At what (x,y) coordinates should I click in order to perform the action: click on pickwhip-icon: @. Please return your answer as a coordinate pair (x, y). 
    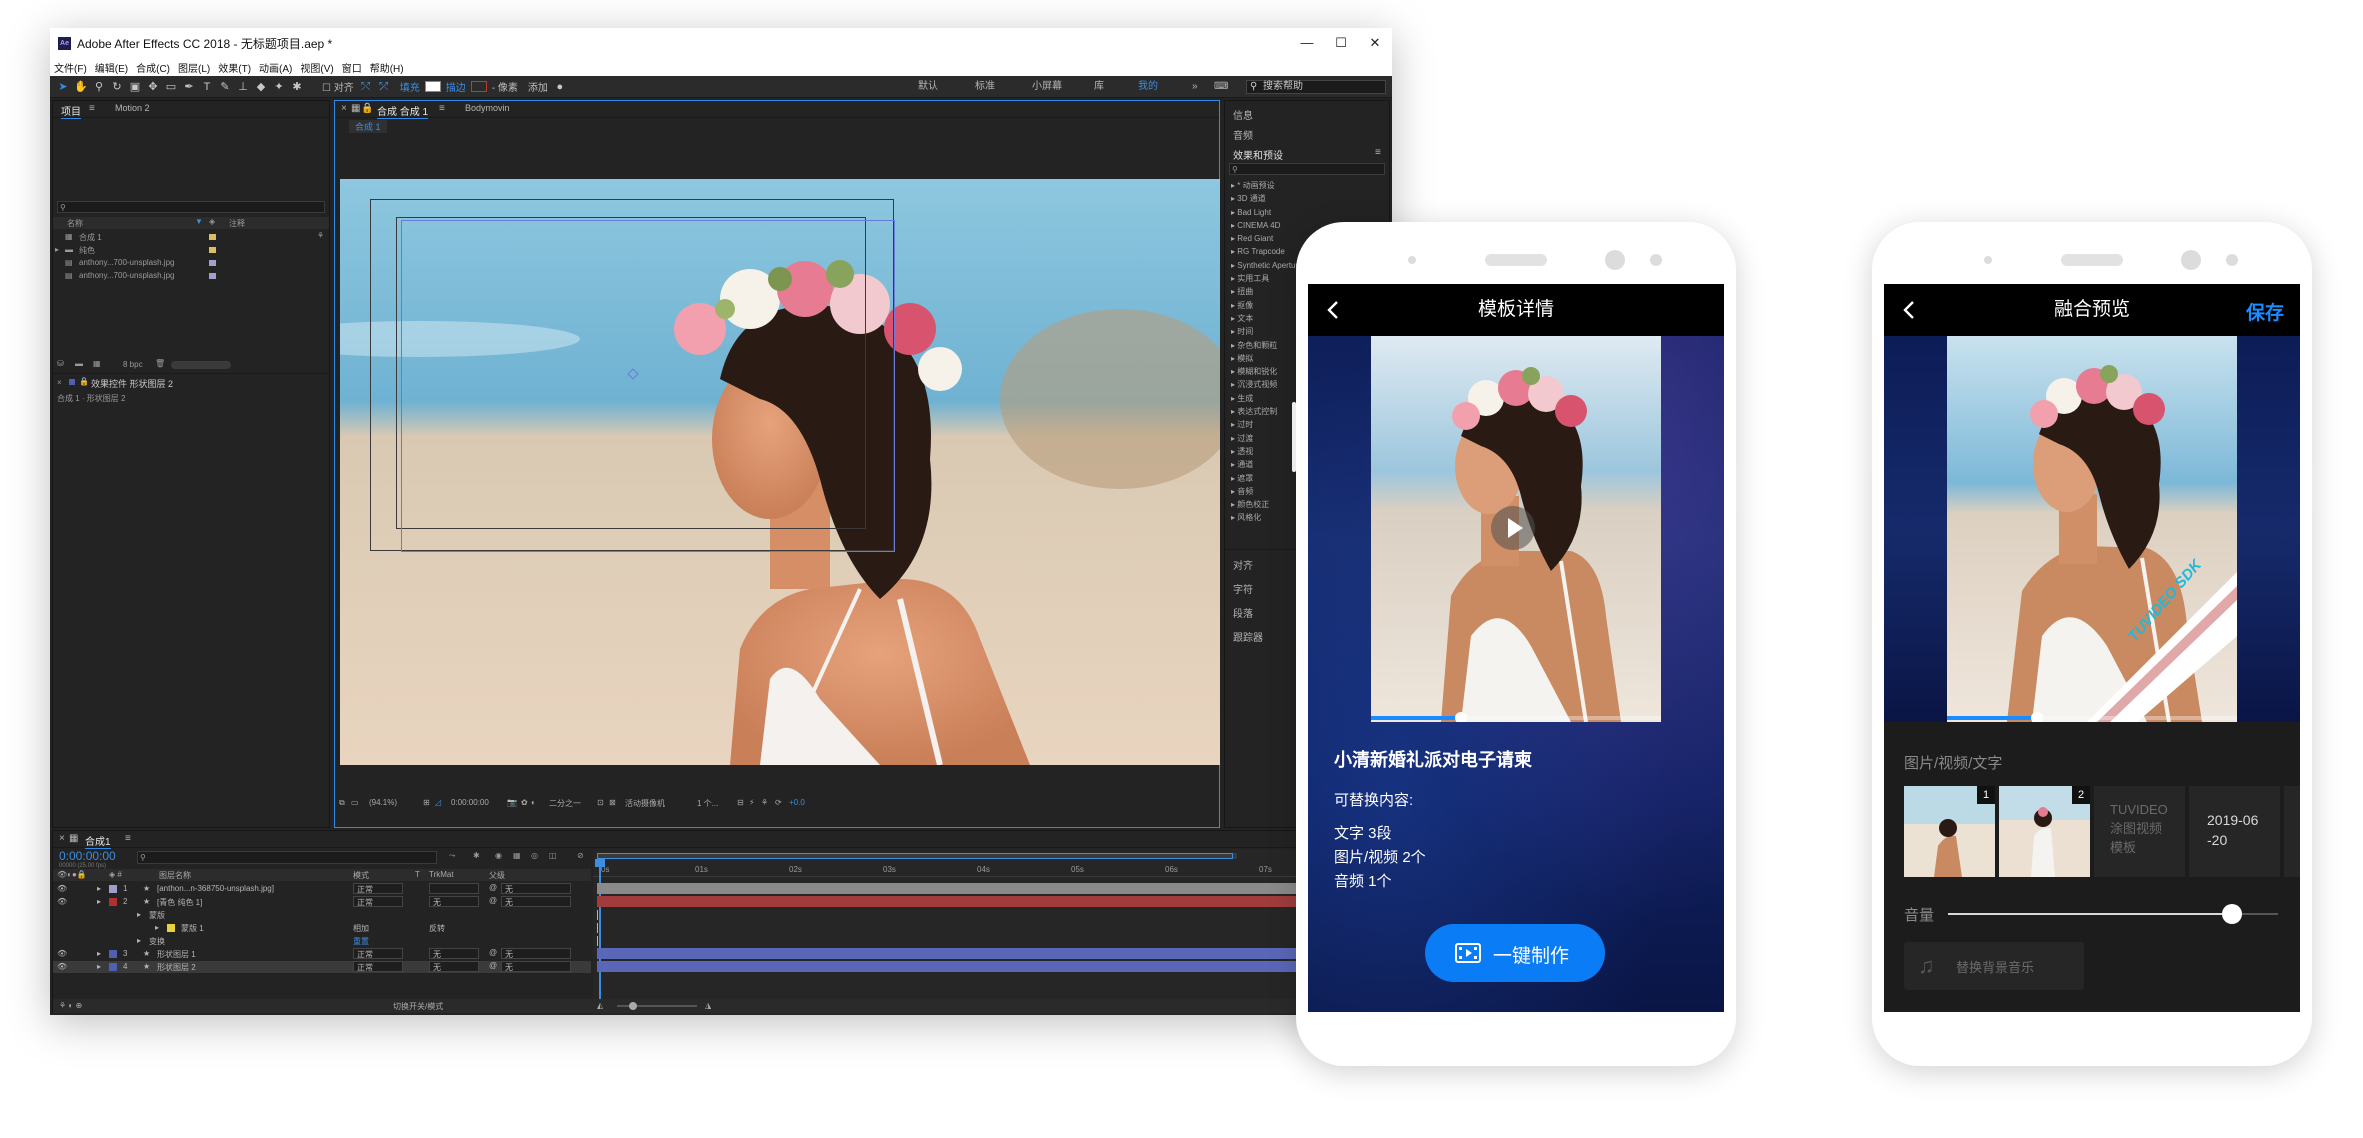
    Looking at the image, I should click on (493, 965).